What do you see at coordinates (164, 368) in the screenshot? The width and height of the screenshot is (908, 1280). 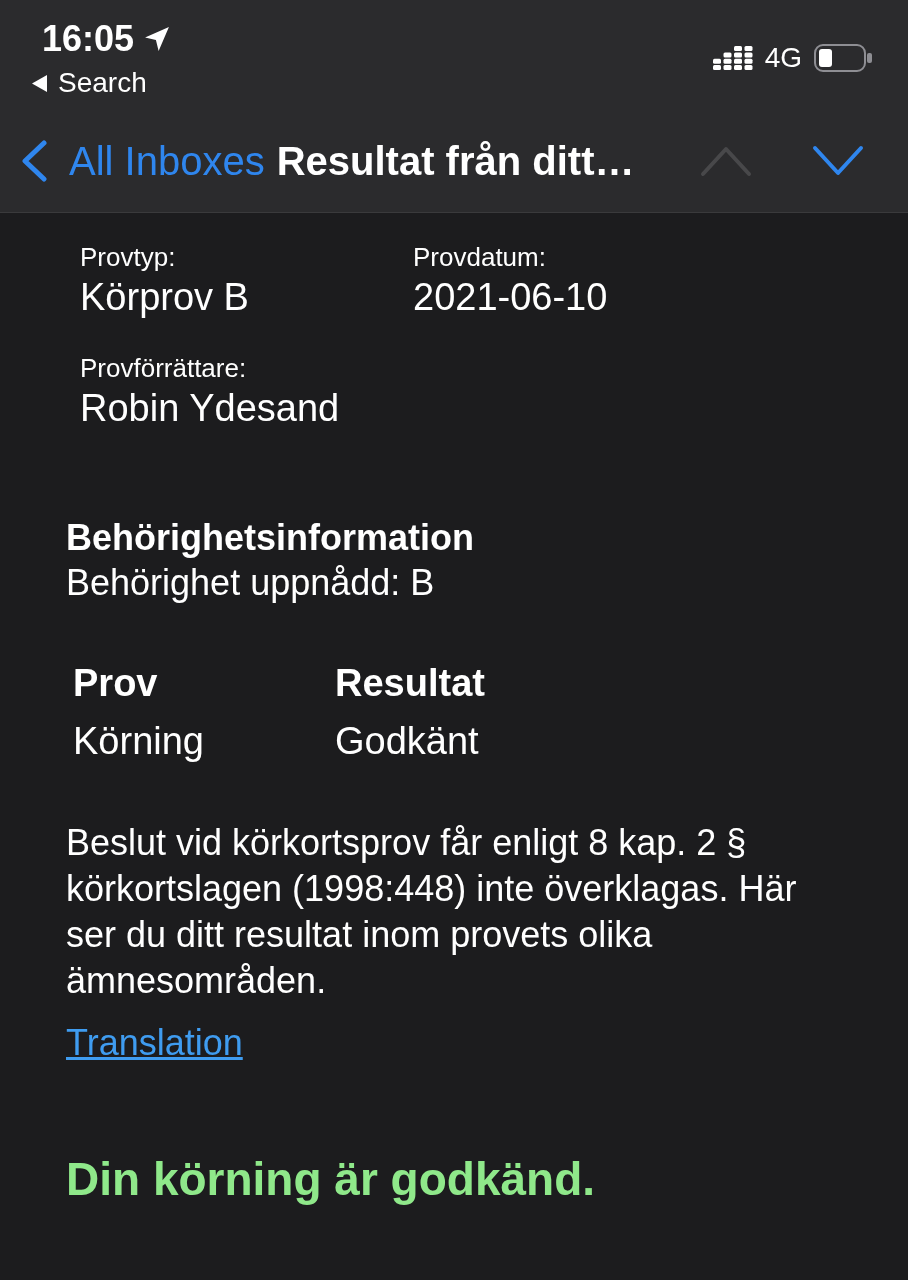 I see `field-label: Provförrättare:` at bounding box center [164, 368].